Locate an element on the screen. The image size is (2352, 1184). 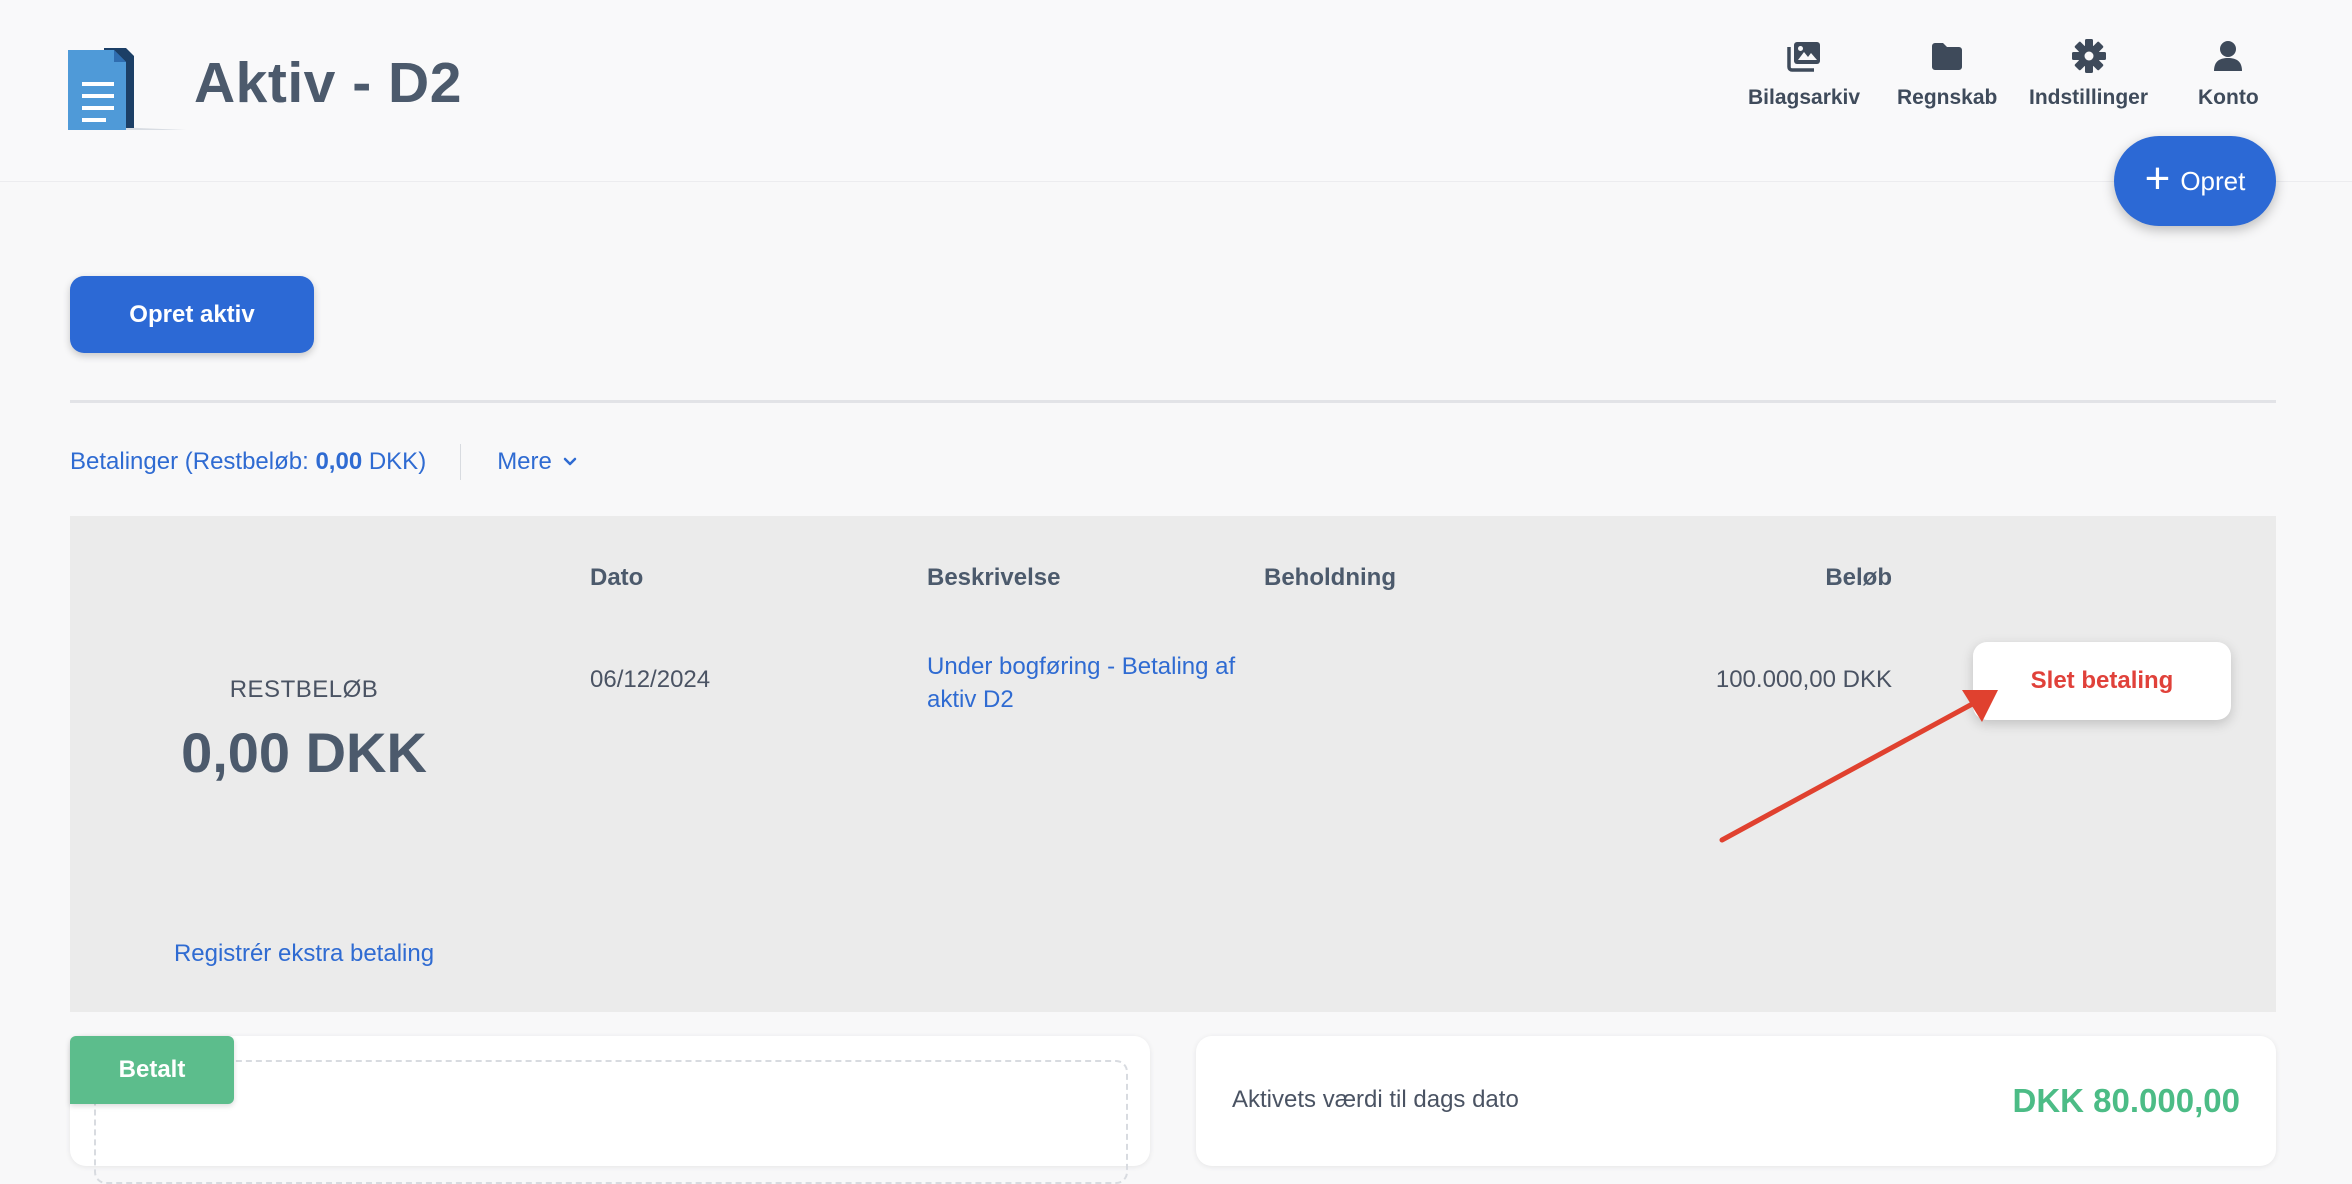
nav-indstillinger-label: Indstillinger is located at coordinates (2089, 97).